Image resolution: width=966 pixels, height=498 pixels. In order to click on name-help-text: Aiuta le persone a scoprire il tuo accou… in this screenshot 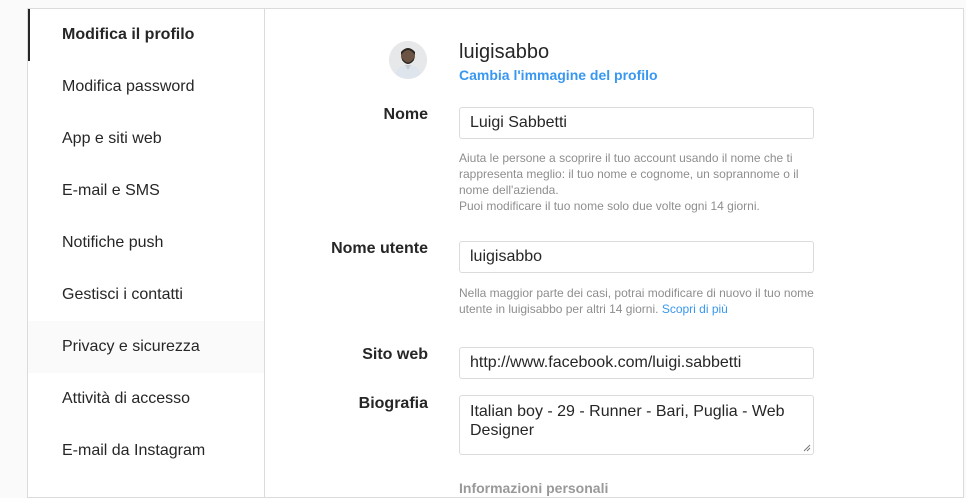, I will do `click(629, 174)`.